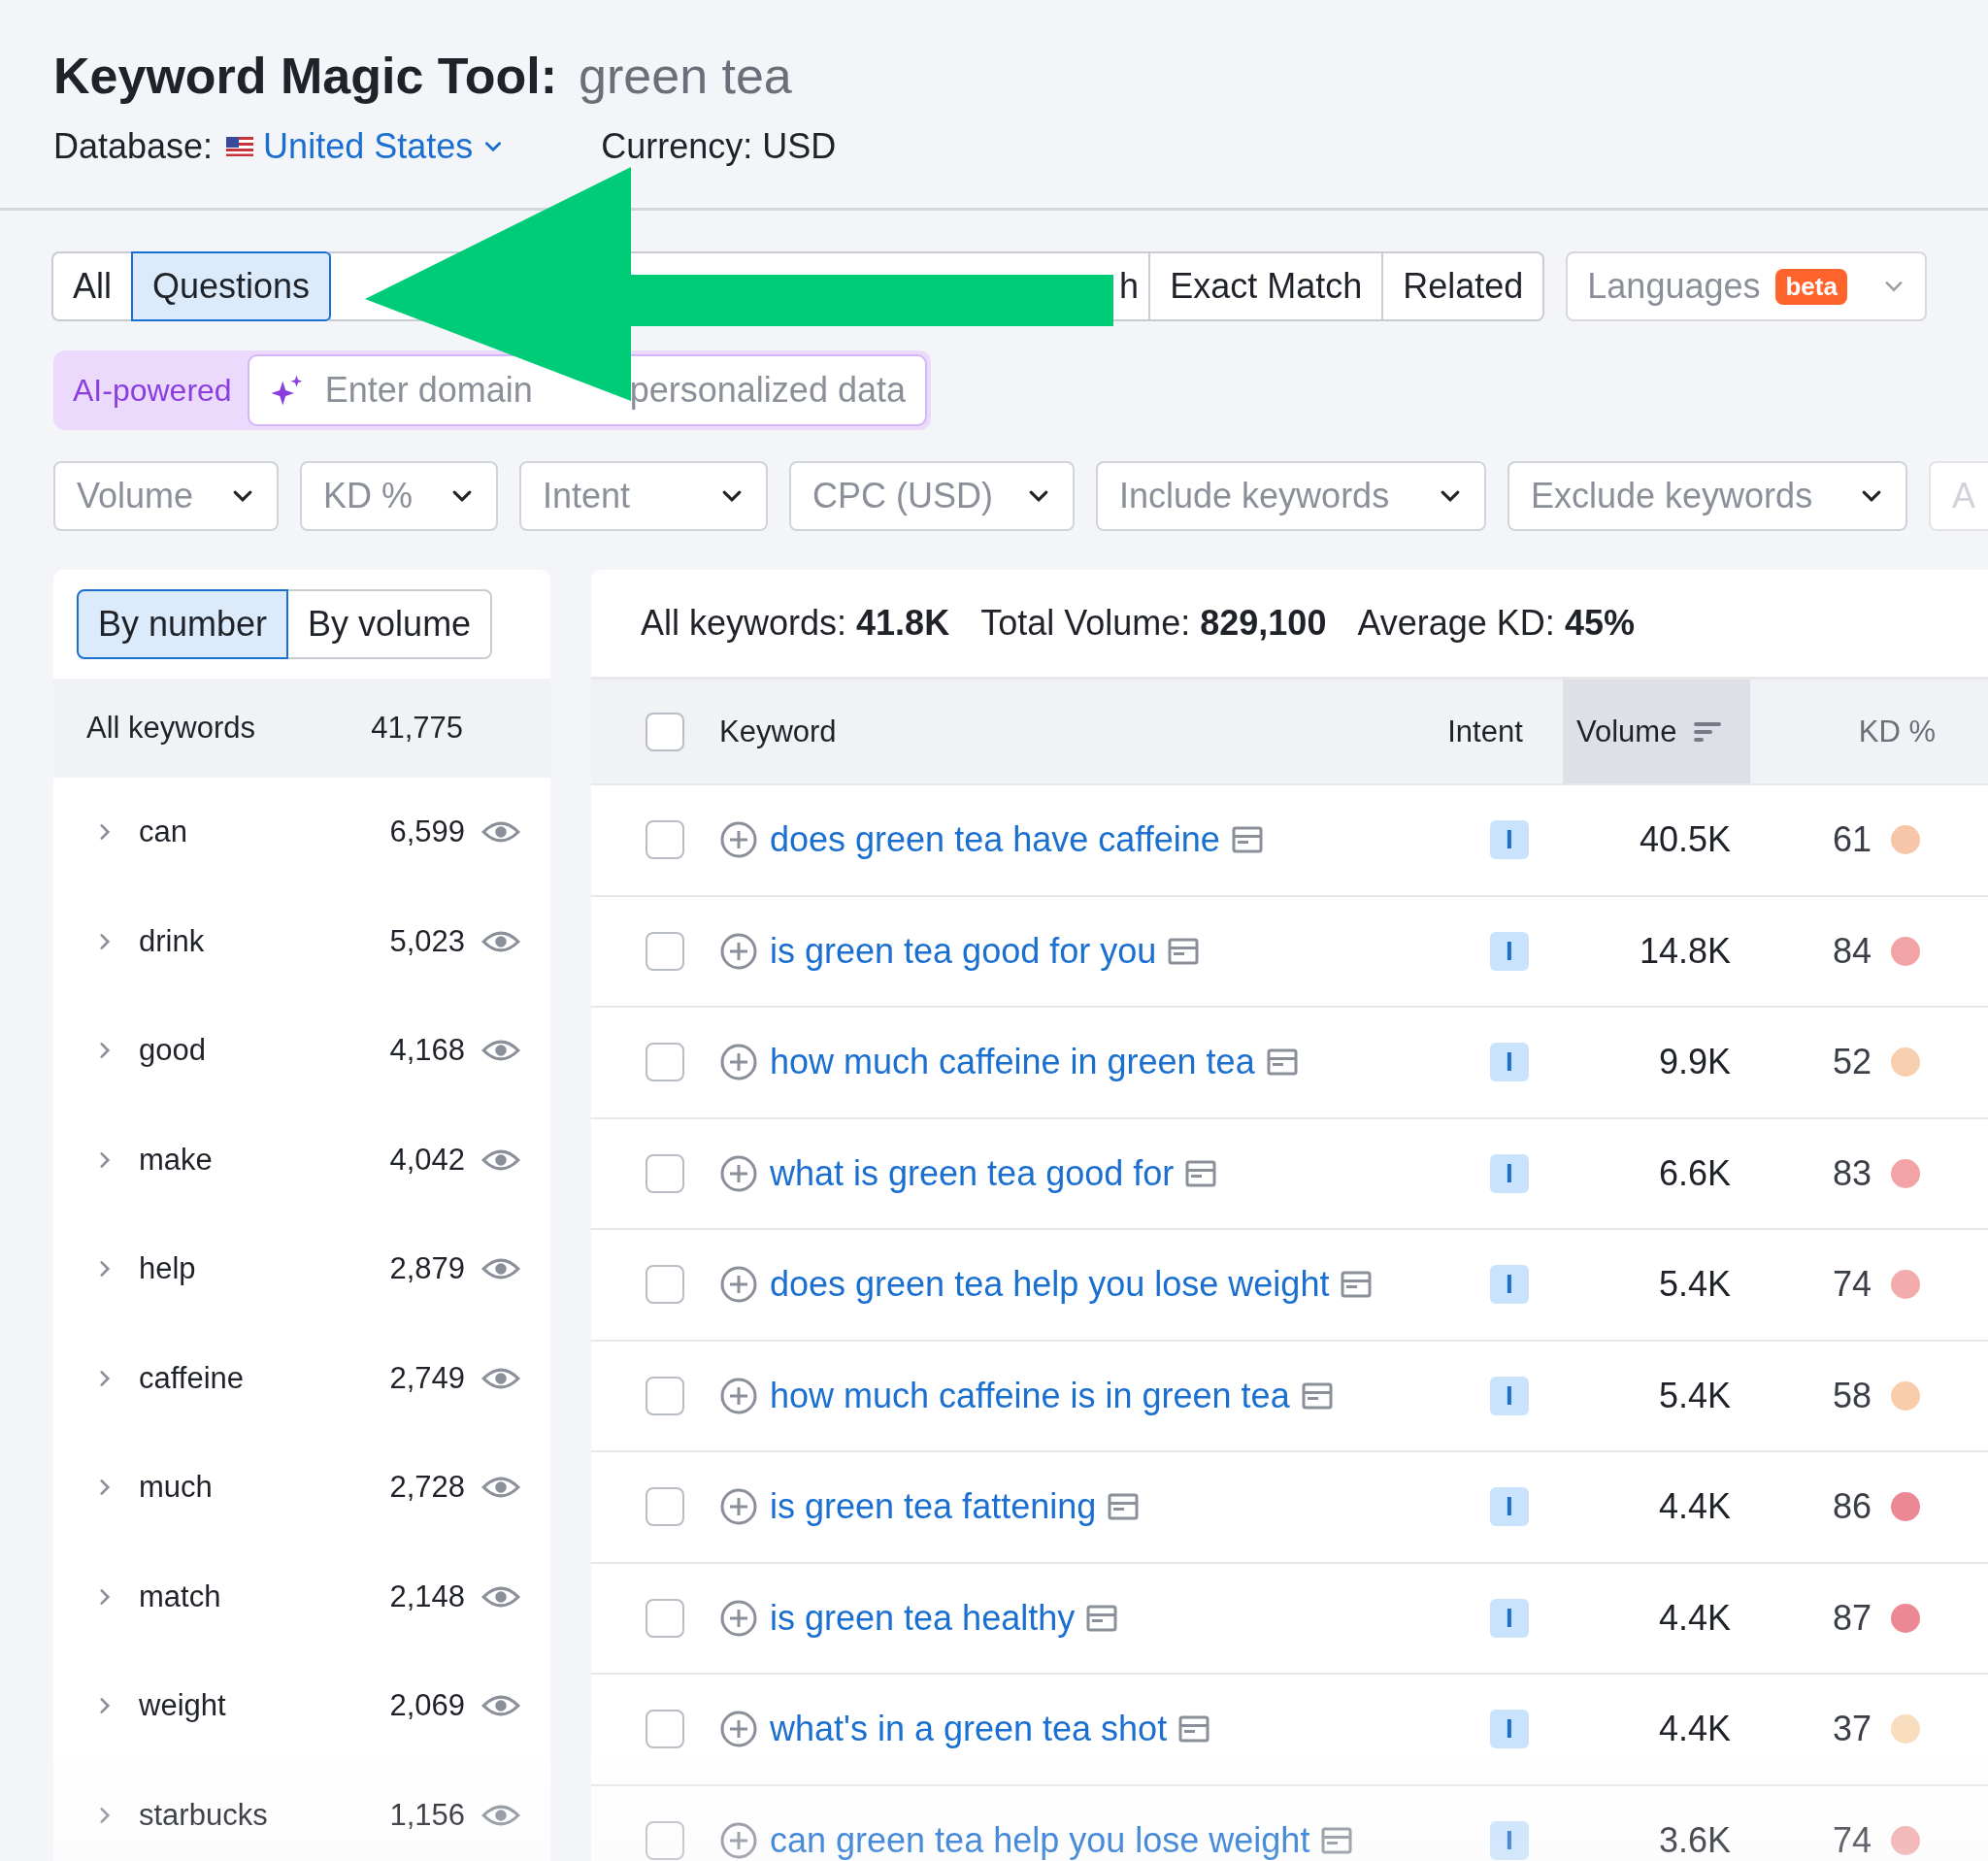 The height and width of the screenshot is (1861, 1988). What do you see at coordinates (719, 146) in the screenshot?
I see `currency-label: Currency: USD` at bounding box center [719, 146].